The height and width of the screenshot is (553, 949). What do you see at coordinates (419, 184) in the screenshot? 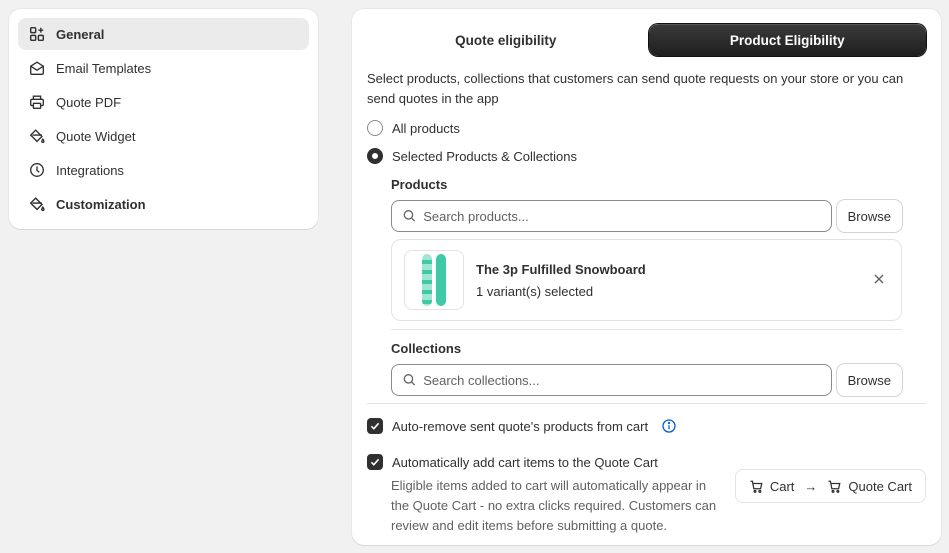
I see `products-section-title: Products` at bounding box center [419, 184].